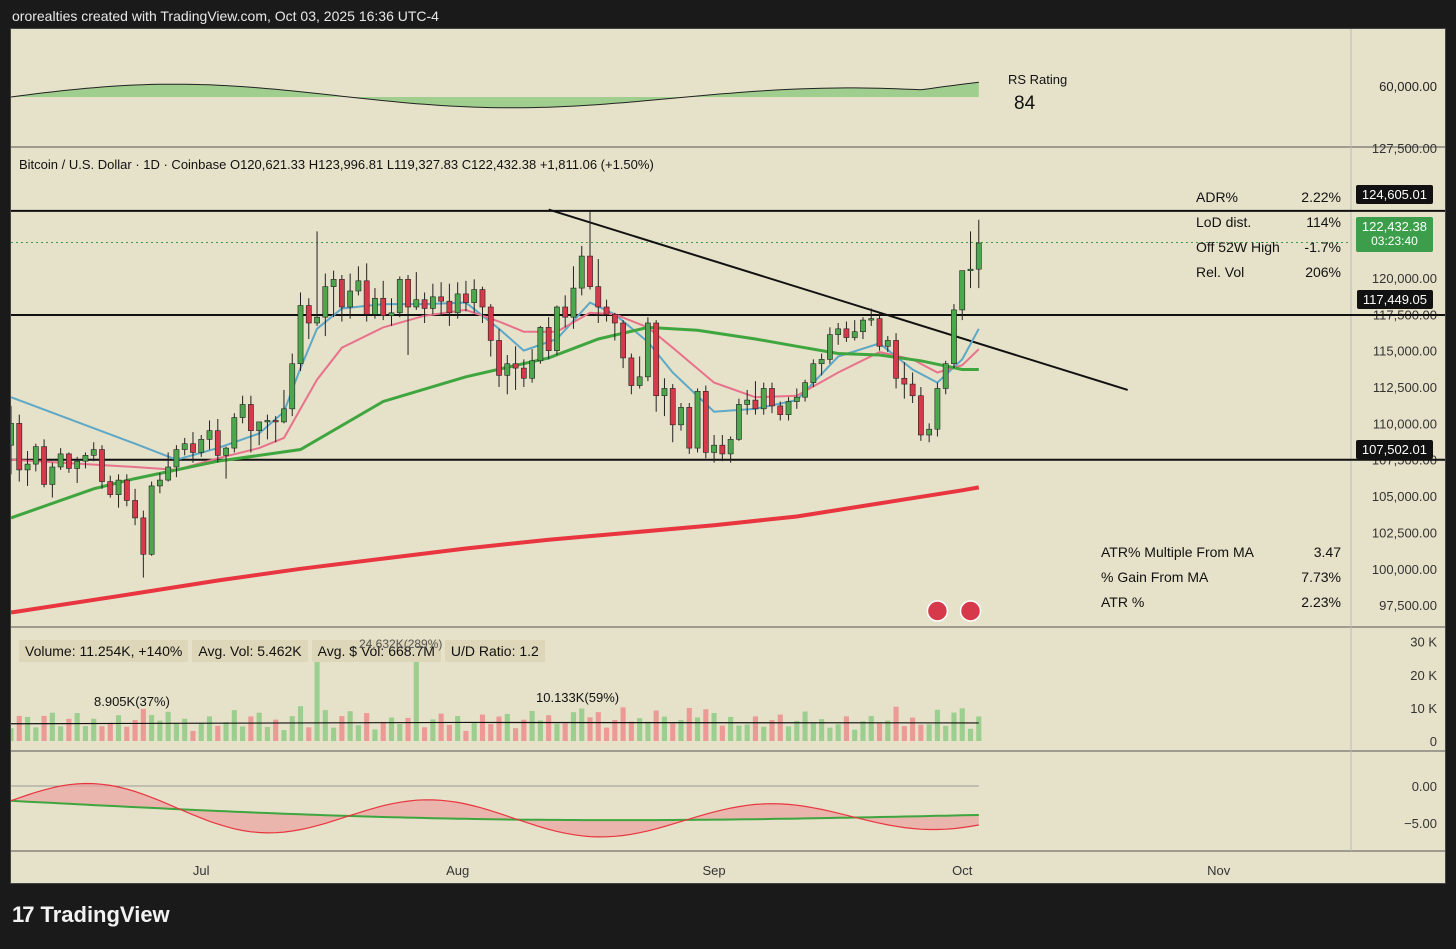 The height and width of the screenshot is (949, 1456). Describe the element at coordinates (250, 651) in the screenshot. I see `avg-vol: Avg. Vol: 5.462K` at that location.